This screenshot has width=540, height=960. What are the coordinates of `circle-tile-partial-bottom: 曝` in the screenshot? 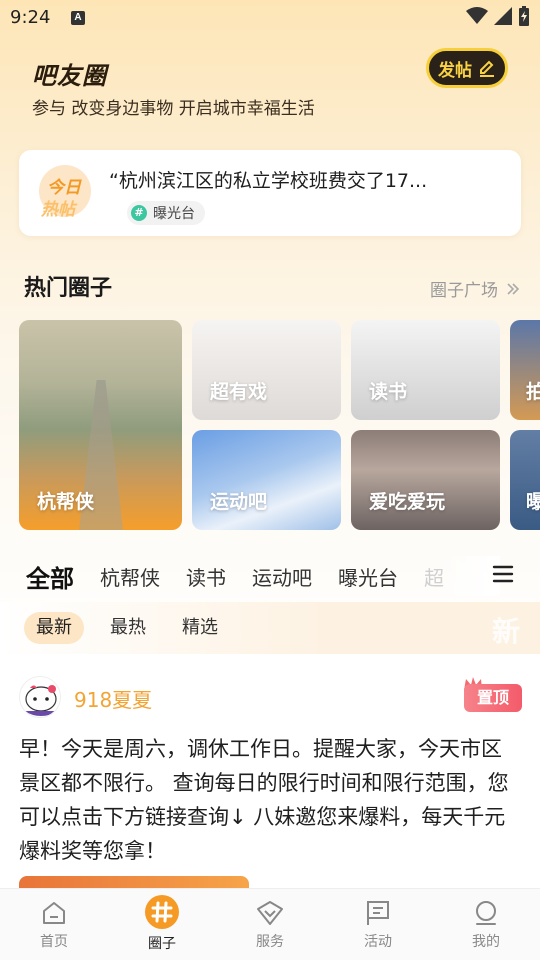 It's located at (525, 480).